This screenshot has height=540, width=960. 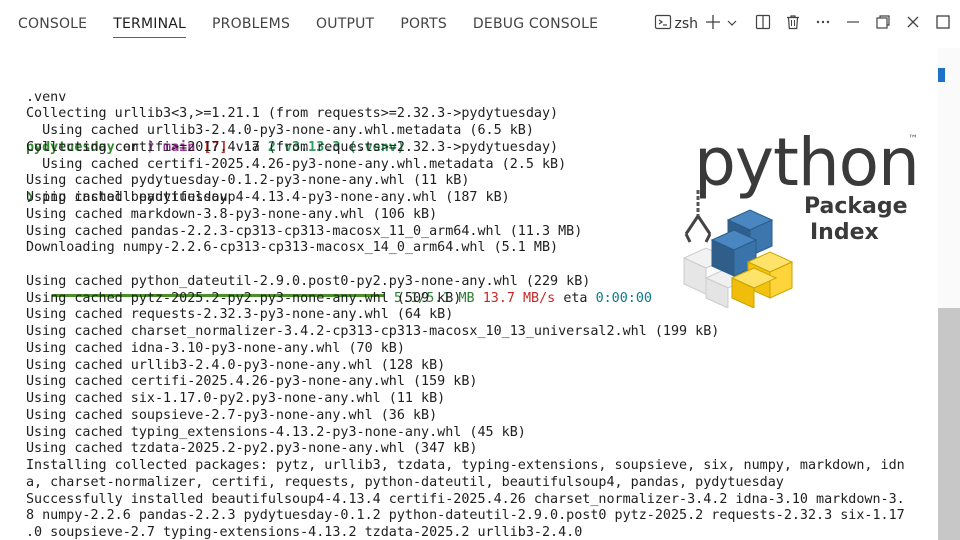 What do you see at coordinates (52, 24) in the screenshot?
I see `tab-console: CONSOLE` at bounding box center [52, 24].